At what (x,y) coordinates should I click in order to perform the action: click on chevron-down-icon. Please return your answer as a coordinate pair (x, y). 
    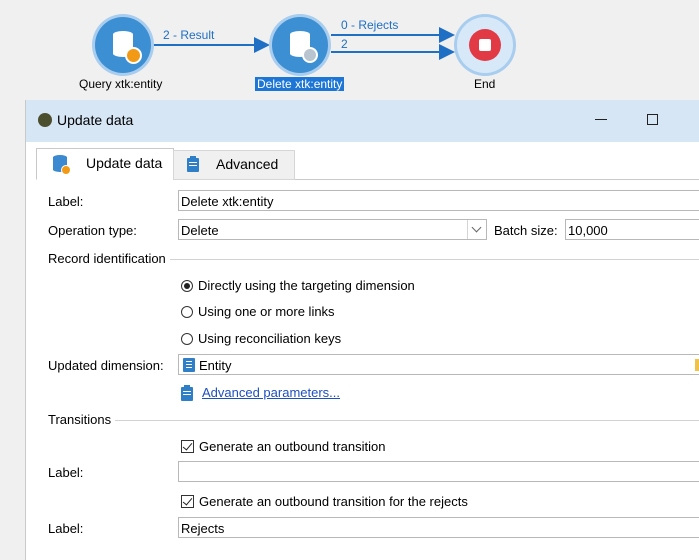
    Looking at the image, I should click on (476, 227).